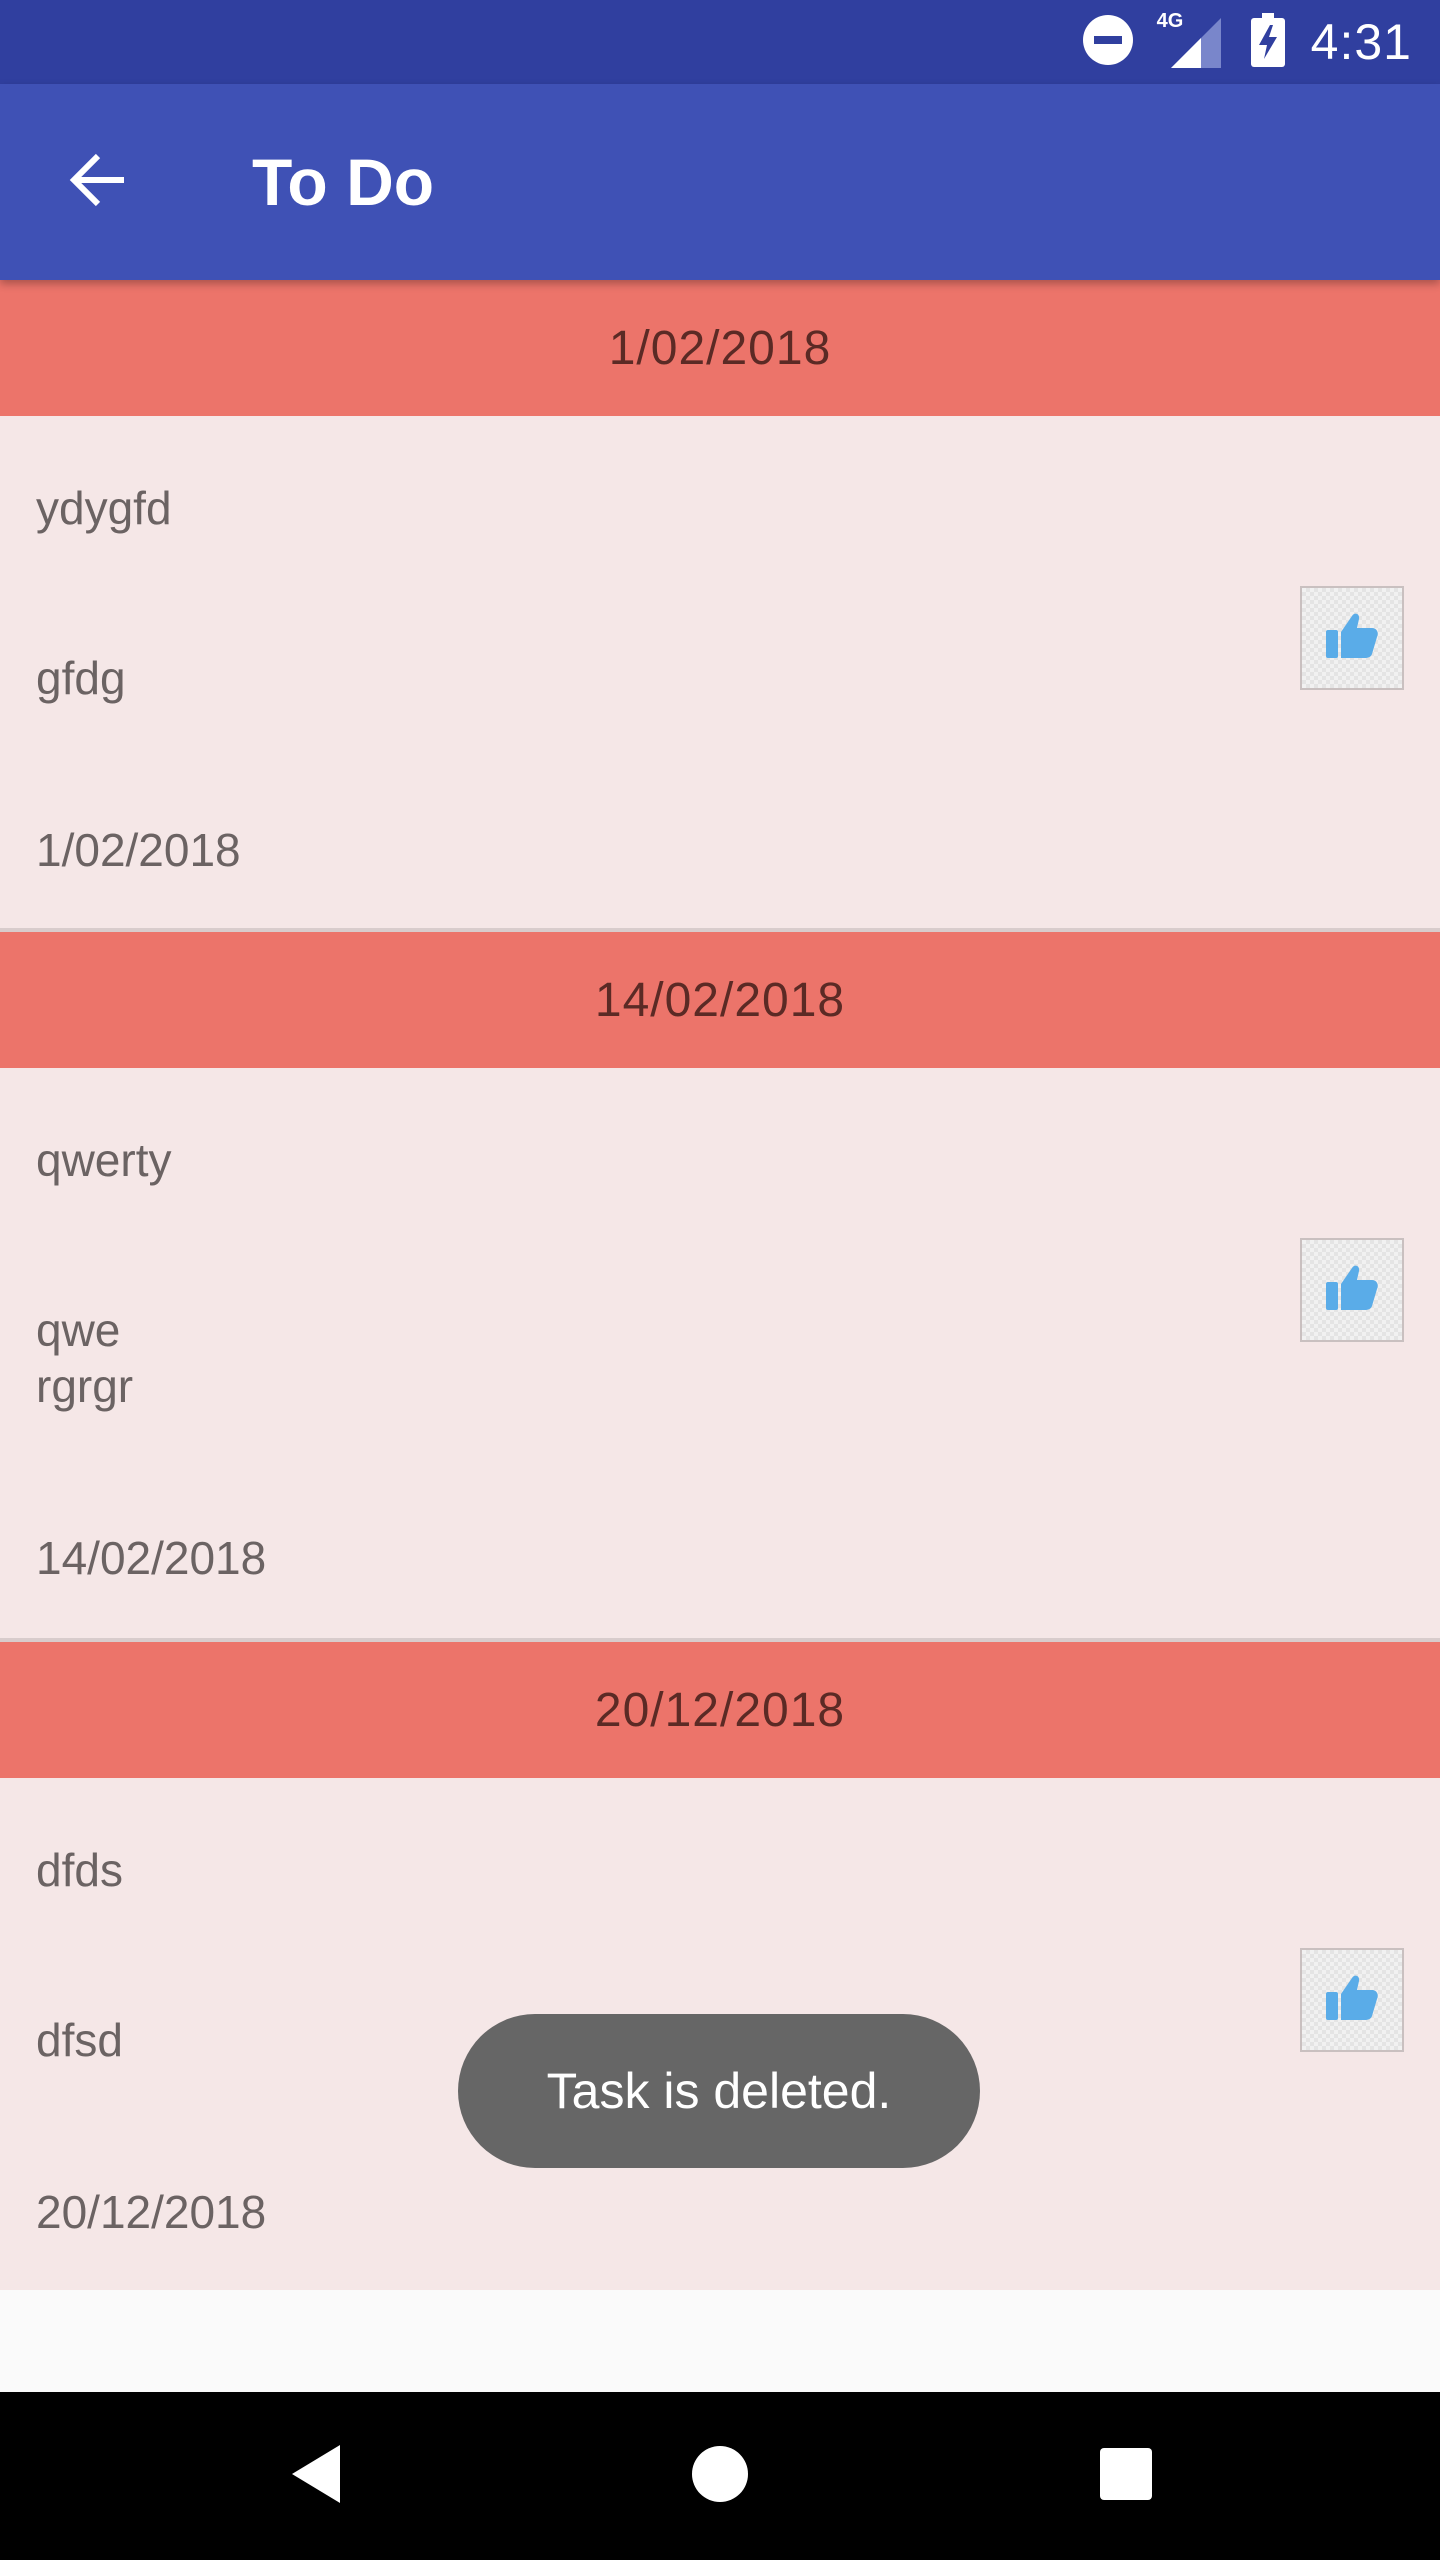 The width and height of the screenshot is (1440, 2560). Describe the element at coordinates (81, 678) in the screenshot. I see `task-description: gfdg` at that location.